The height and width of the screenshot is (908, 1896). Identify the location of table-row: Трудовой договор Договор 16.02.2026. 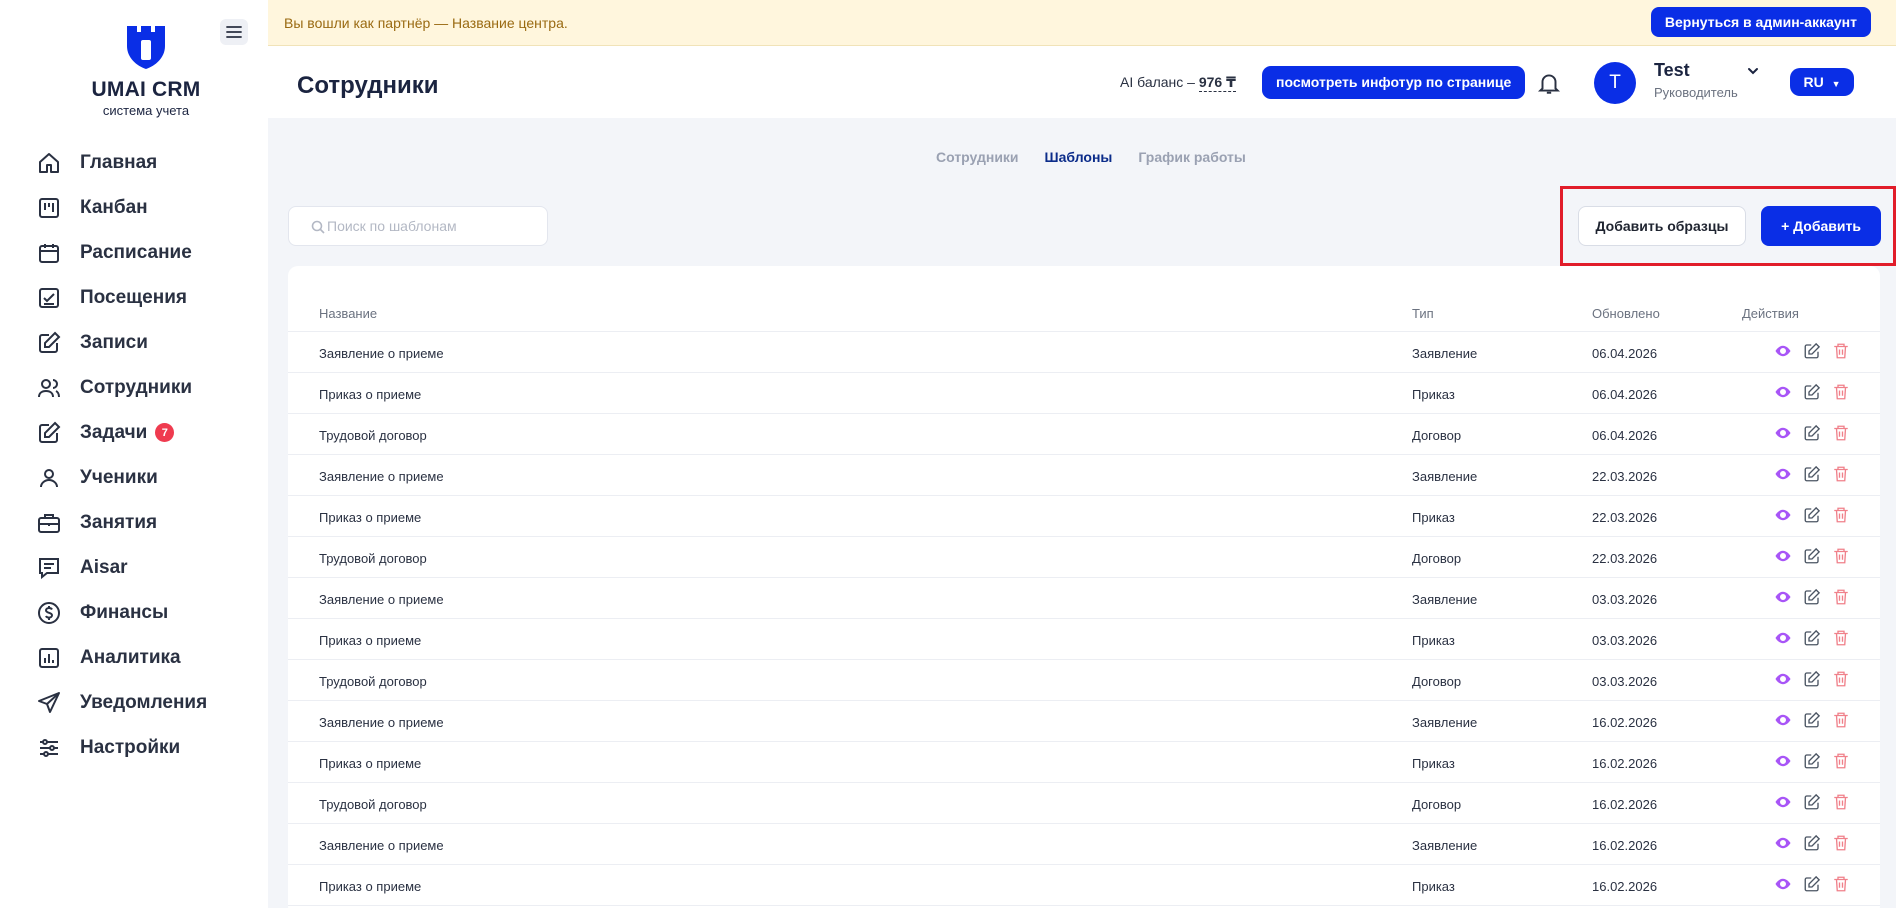
(1084, 803).